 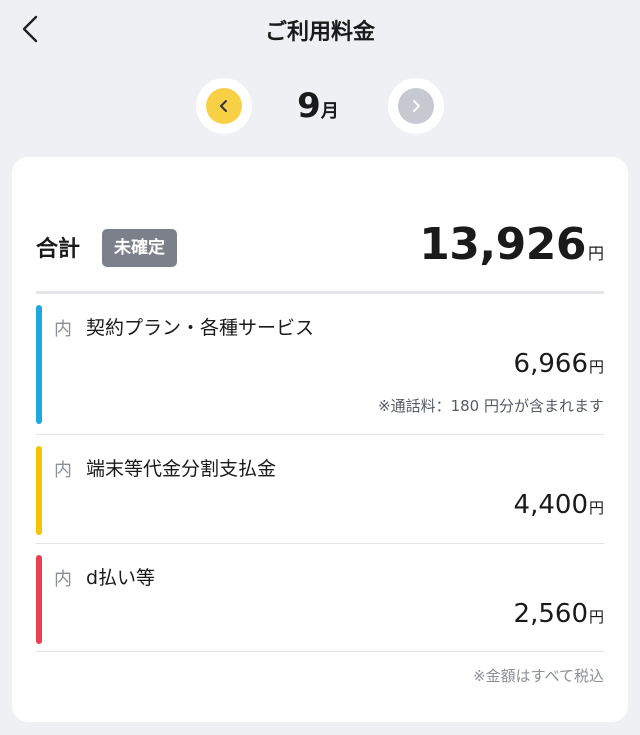 I want to click on charge-item-dpay: 内 d払い等 2,560円, so click(x=320, y=599).